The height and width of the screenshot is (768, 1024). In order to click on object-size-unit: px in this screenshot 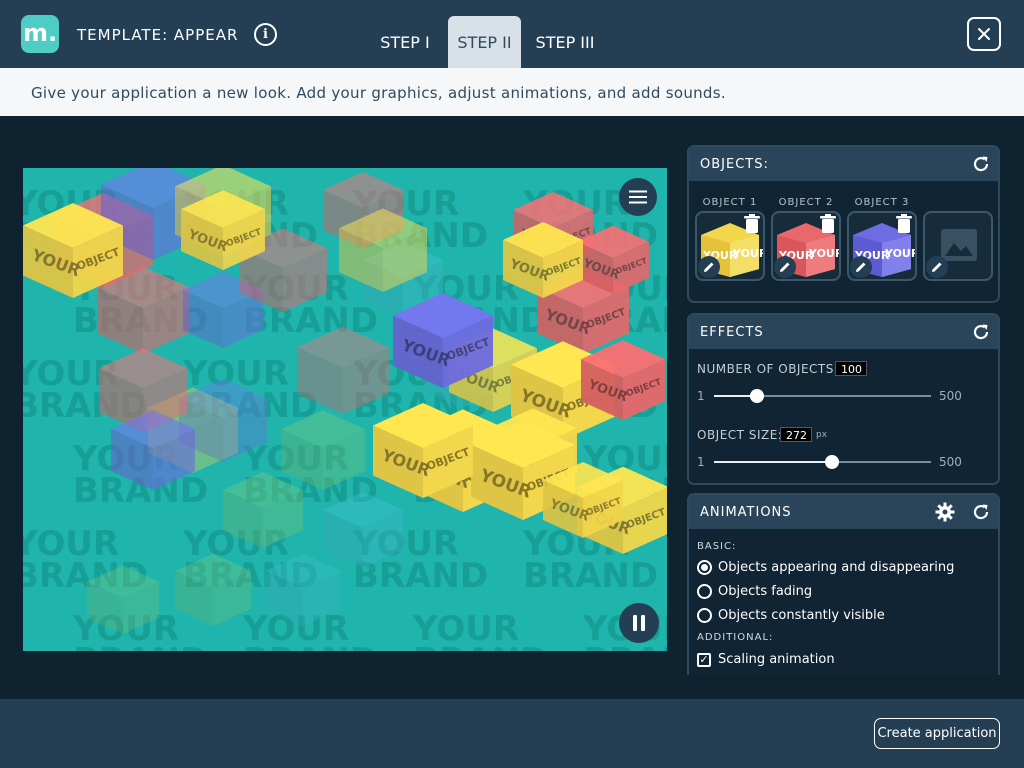, I will do `click(822, 435)`.